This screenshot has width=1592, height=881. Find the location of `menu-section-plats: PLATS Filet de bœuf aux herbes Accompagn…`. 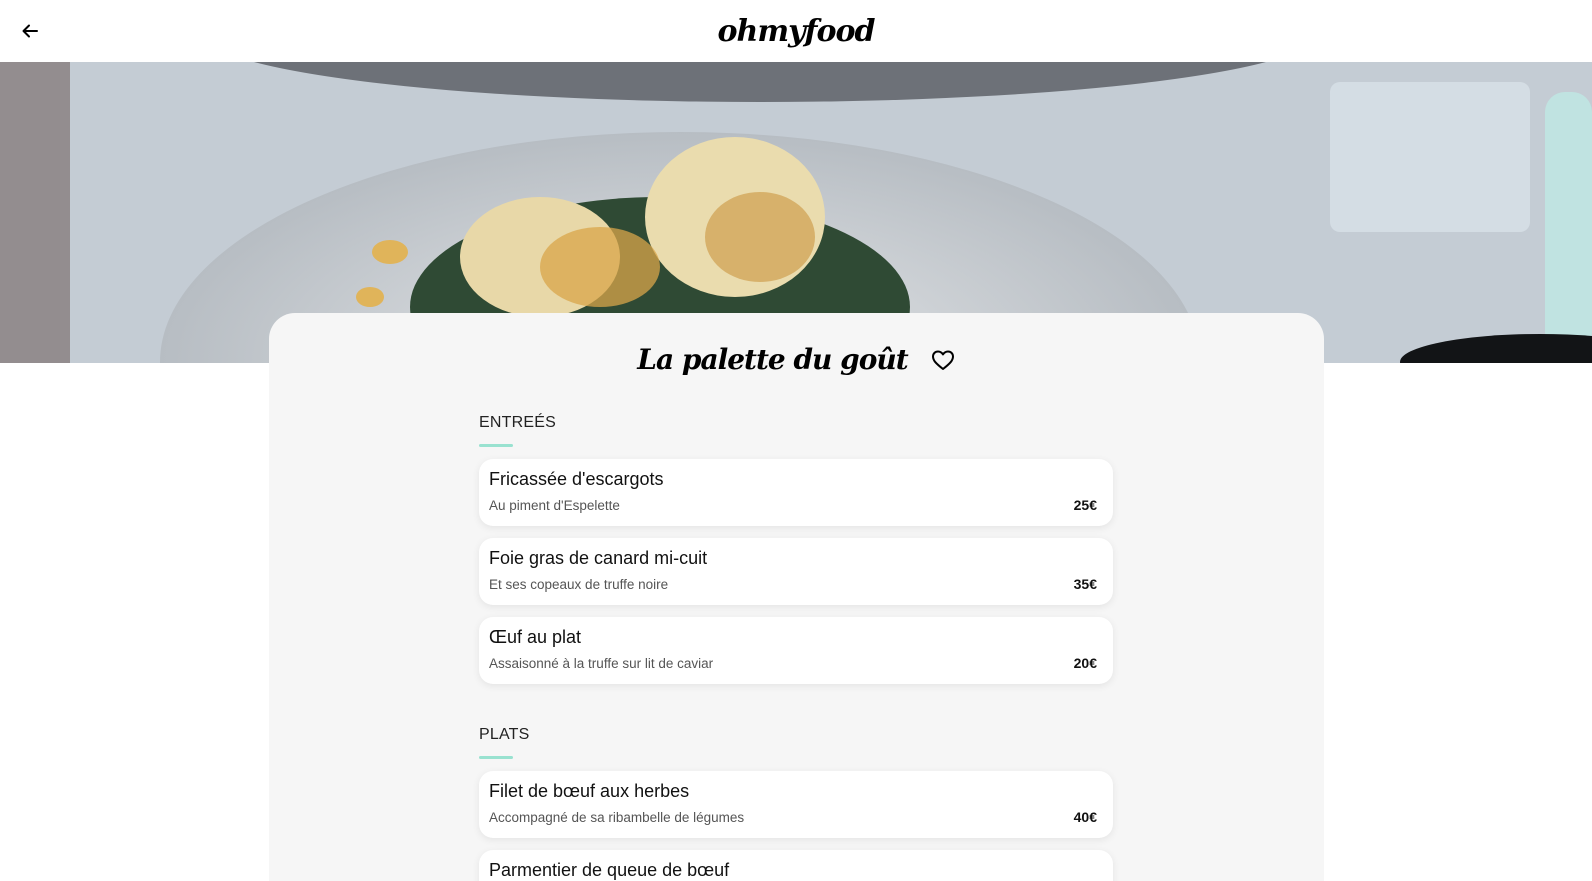

menu-section-plats: PLATS Filet de bœuf aux herbes Accompagn… is located at coordinates (796, 802).